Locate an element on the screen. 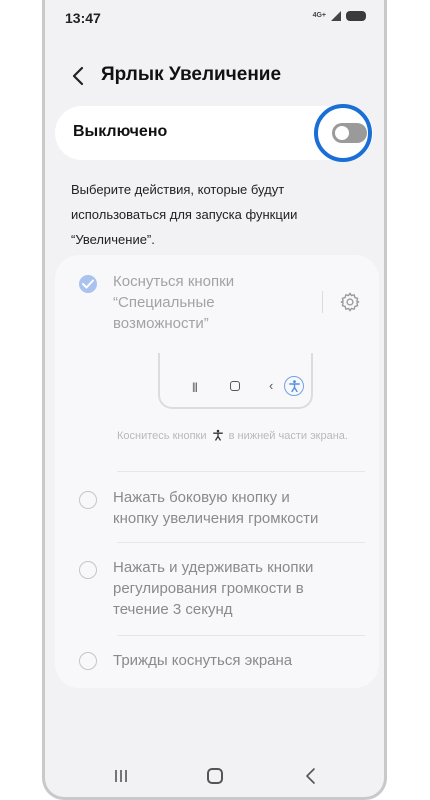 The height and width of the screenshot is (800, 430). option-3-checkbox is located at coordinates (88, 570).